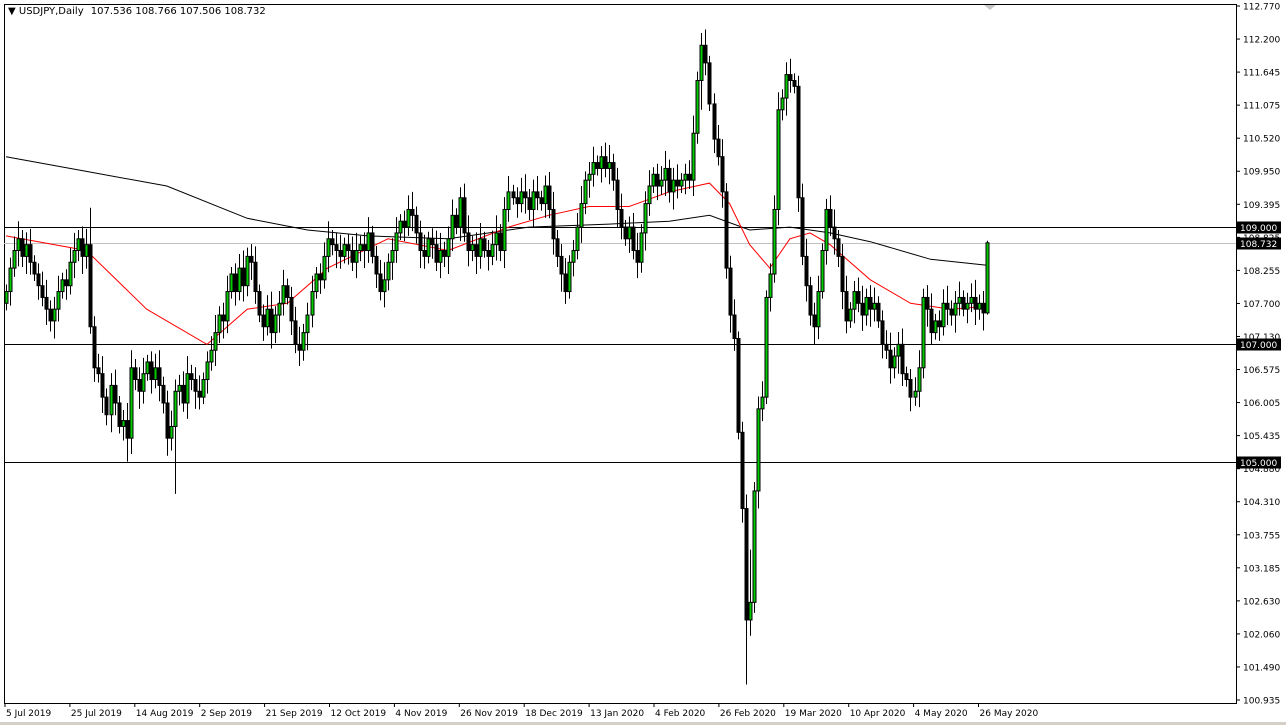 This screenshot has height=725, width=1286. Describe the element at coordinates (489, 714) in the screenshot. I see `x-tick-label: 26 Nov 2019` at that location.